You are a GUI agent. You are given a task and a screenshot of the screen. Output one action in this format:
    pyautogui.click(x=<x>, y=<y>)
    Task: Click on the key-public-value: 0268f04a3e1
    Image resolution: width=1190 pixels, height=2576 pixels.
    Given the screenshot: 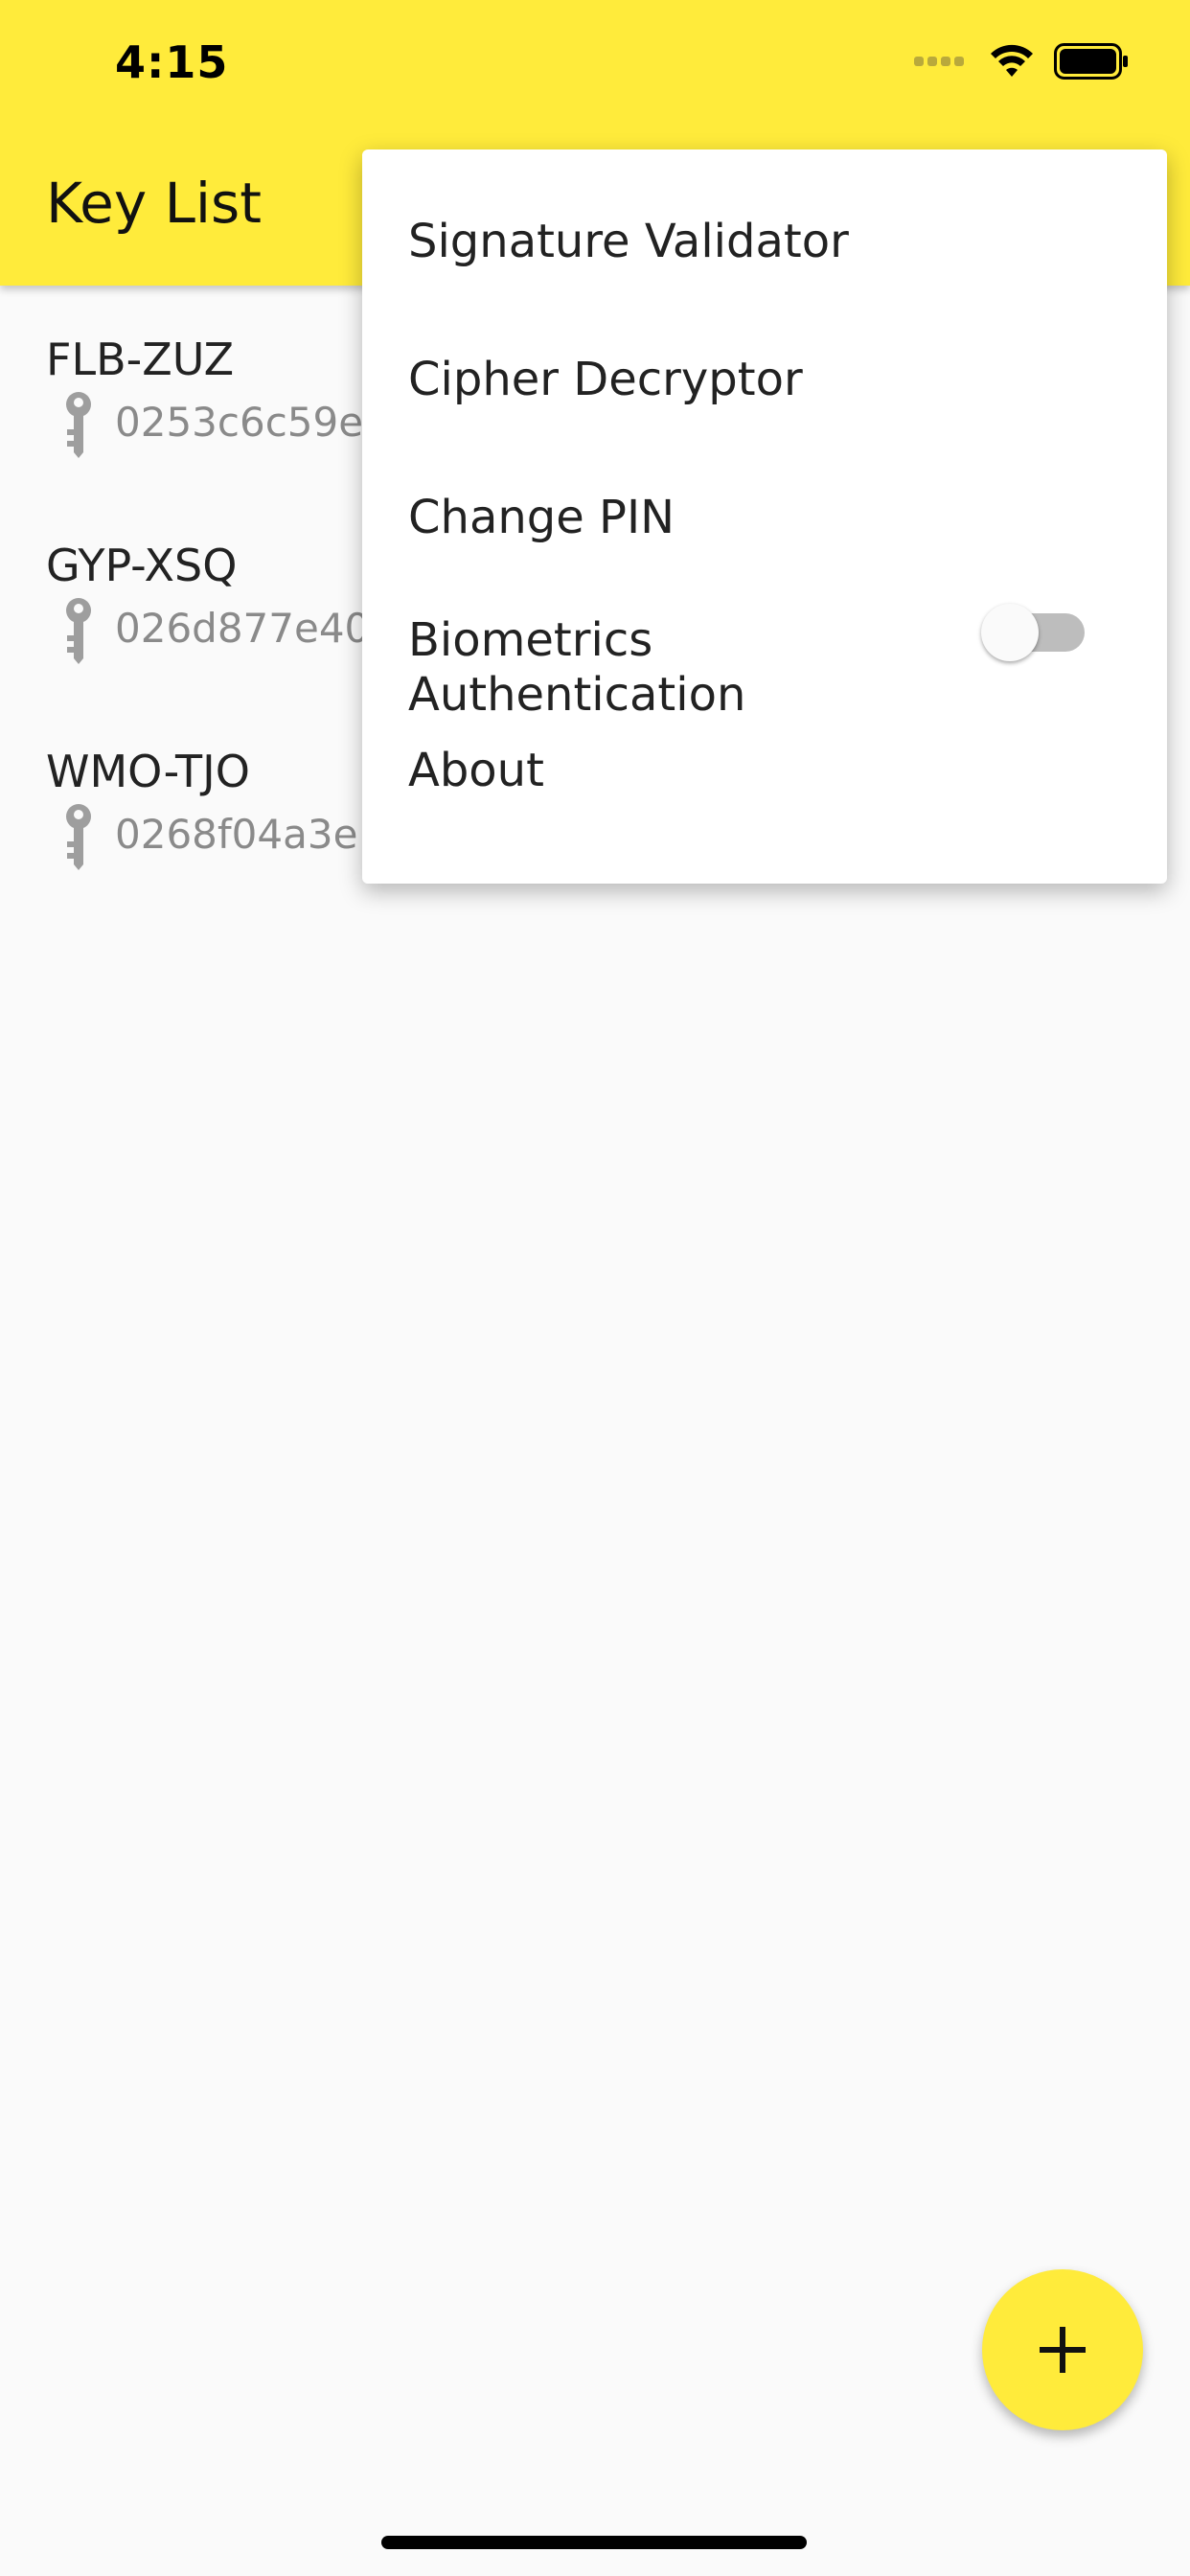 What is the action you would take?
    pyautogui.click(x=250, y=834)
    